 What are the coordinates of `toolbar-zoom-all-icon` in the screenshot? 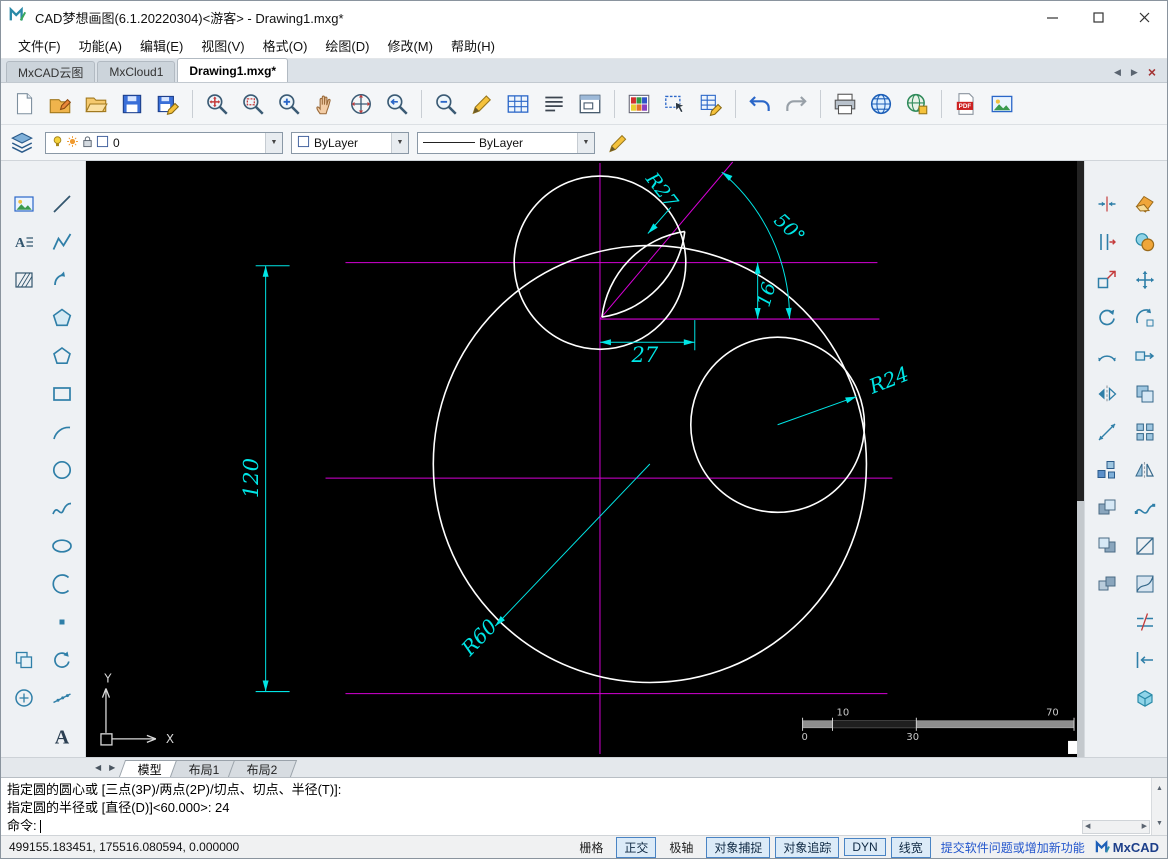 It's located at (361, 104).